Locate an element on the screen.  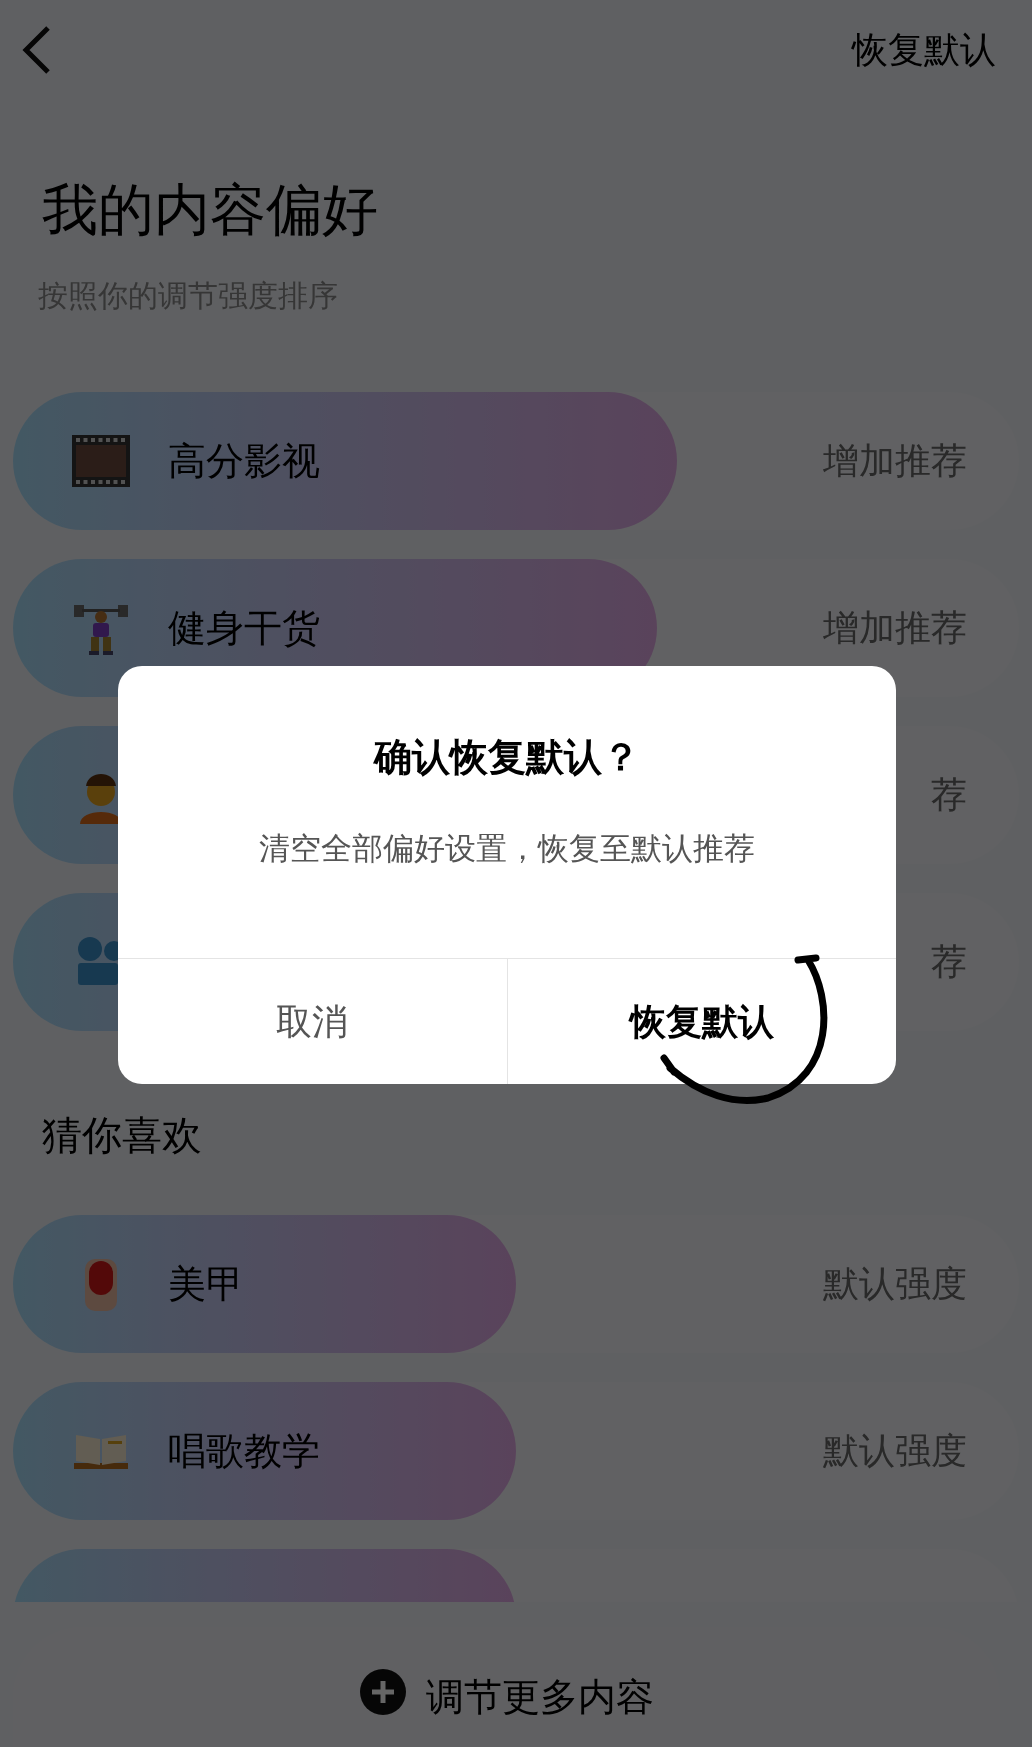
page-title: 我的内容偏好 is located at coordinates (210, 210).